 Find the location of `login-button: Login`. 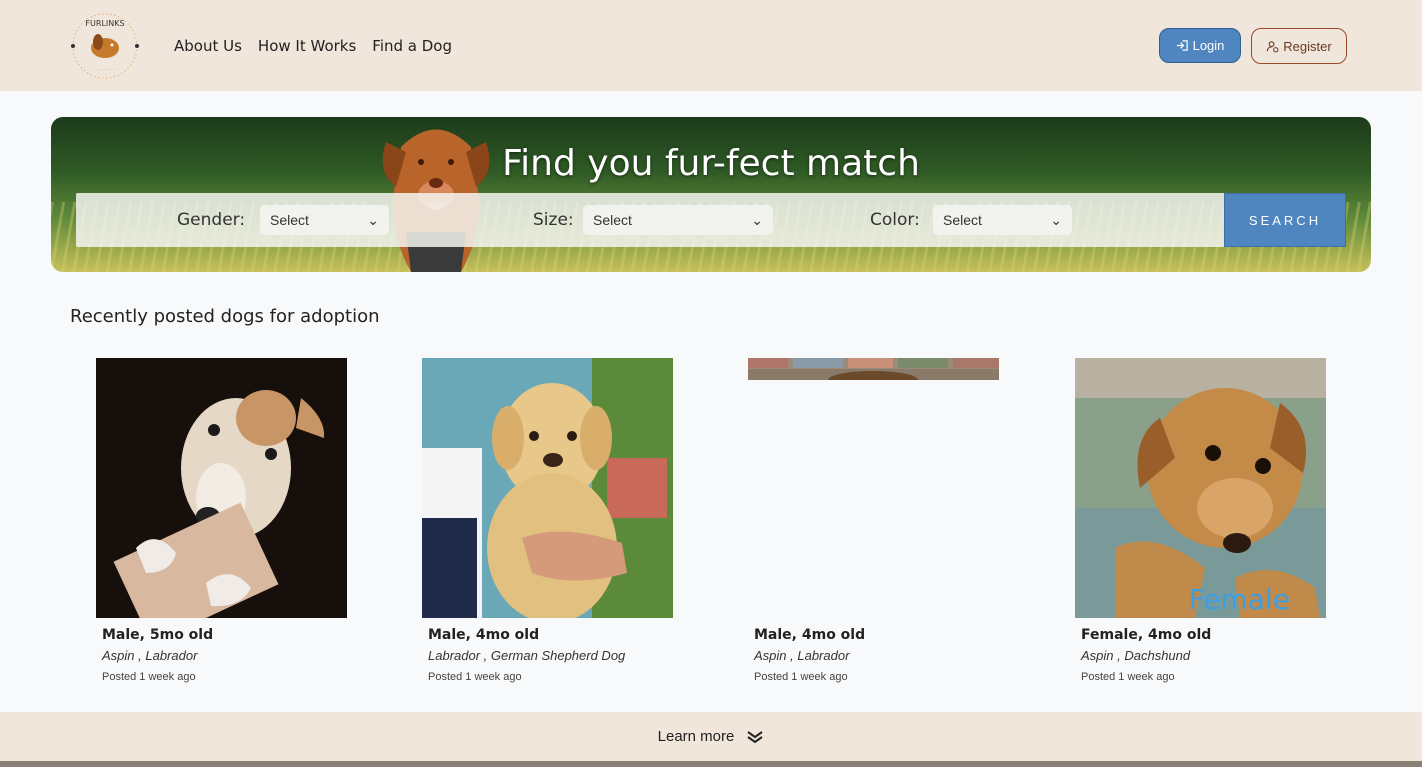

login-button: Login is located at coordinates (1200, 45).